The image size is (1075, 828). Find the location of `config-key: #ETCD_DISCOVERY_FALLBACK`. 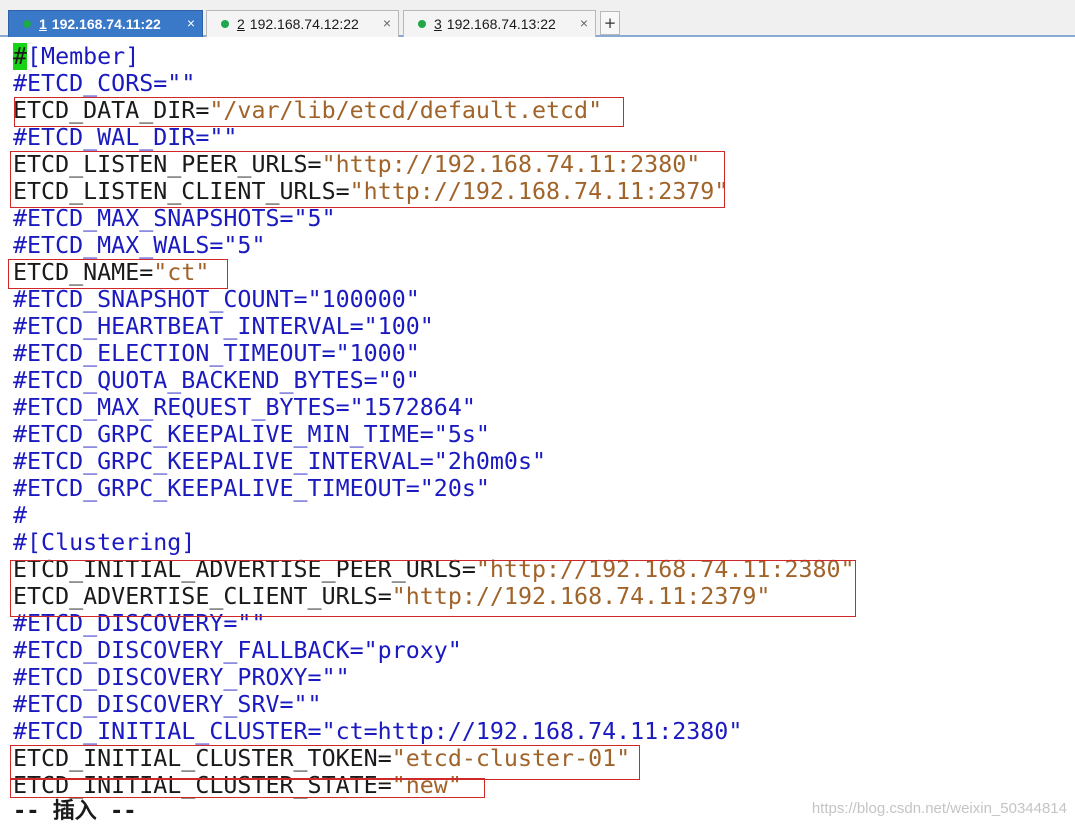

config-key: #ETCD_DISCOVERY_FALLBACK is located at coordinates (181, 650).